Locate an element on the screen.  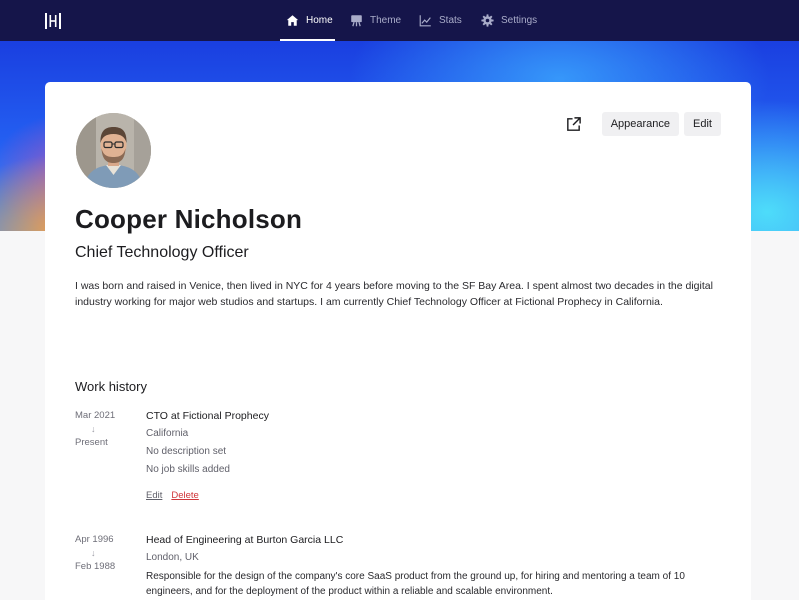
gear-icon is located at coordinates (487, 20).